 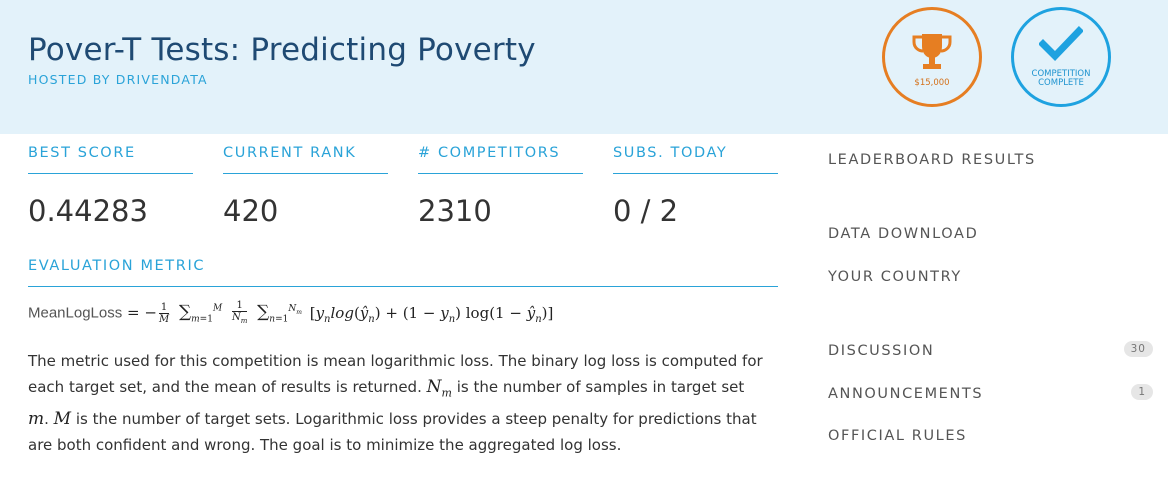 I want to click on formula-name: MeanLogLoss, so click(x=75, y=313).